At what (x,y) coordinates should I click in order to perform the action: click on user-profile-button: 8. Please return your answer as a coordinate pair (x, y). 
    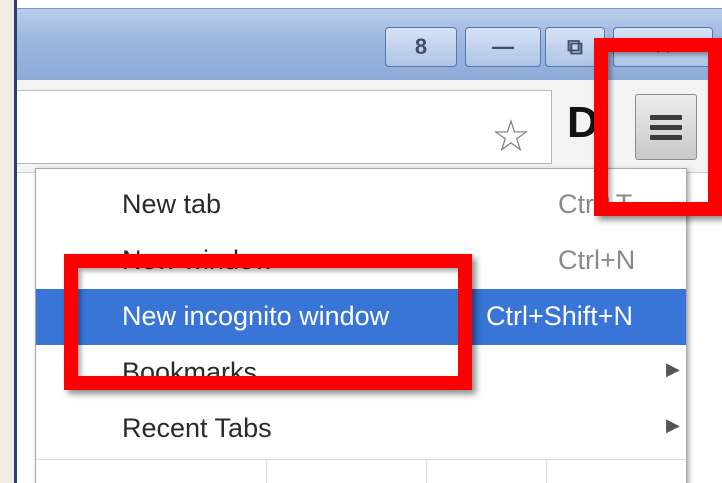
    Looking at the image, I should click on (421, 47).